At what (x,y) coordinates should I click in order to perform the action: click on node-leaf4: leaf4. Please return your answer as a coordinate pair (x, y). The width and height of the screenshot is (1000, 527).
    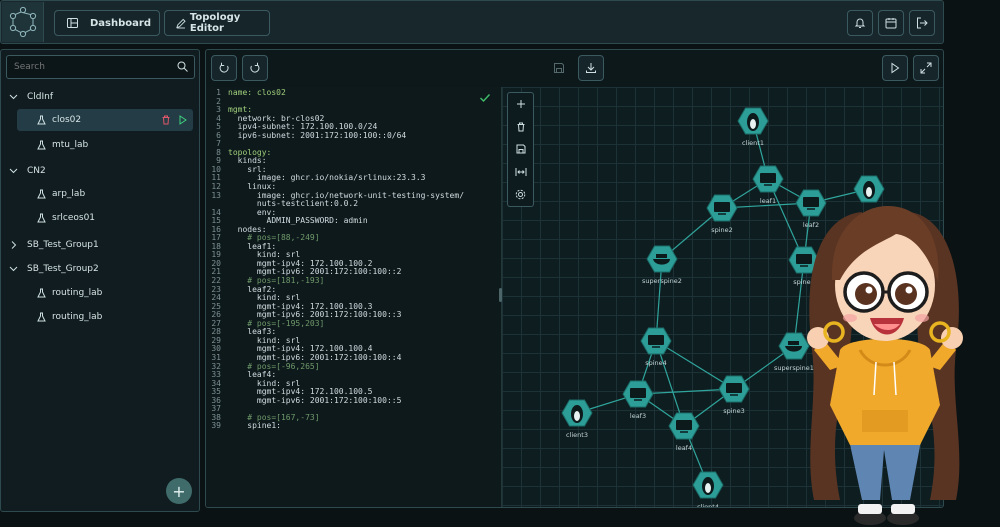
    Looking at the image, I should click on (684, 432).